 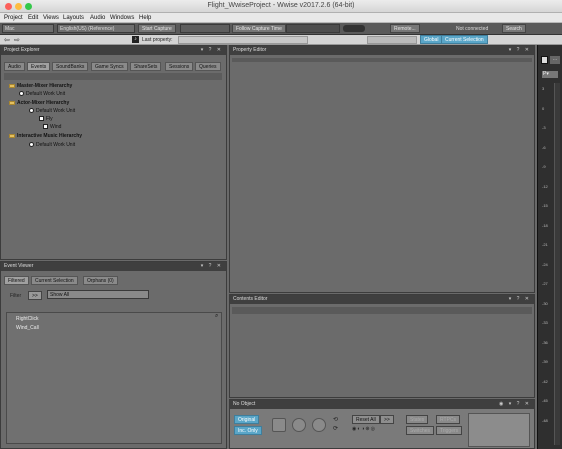 I want to click on meter-tick-label: -45, so click(x=545, y=400).